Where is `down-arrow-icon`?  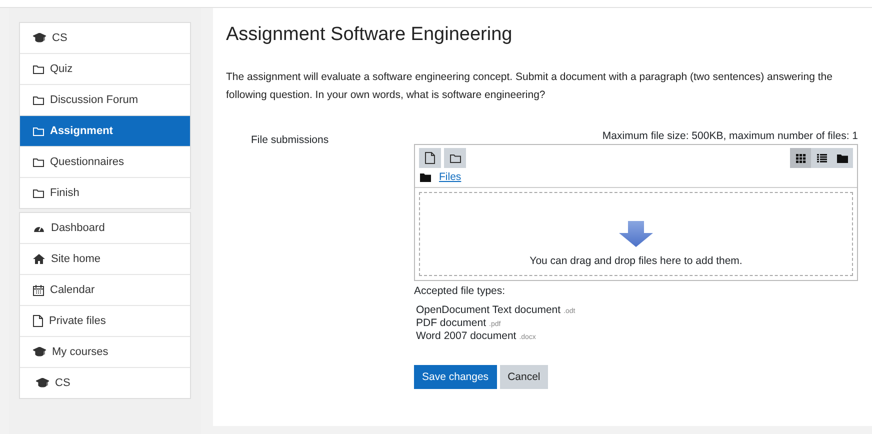 down-arrow-icon is located at coordinates (636, 234).